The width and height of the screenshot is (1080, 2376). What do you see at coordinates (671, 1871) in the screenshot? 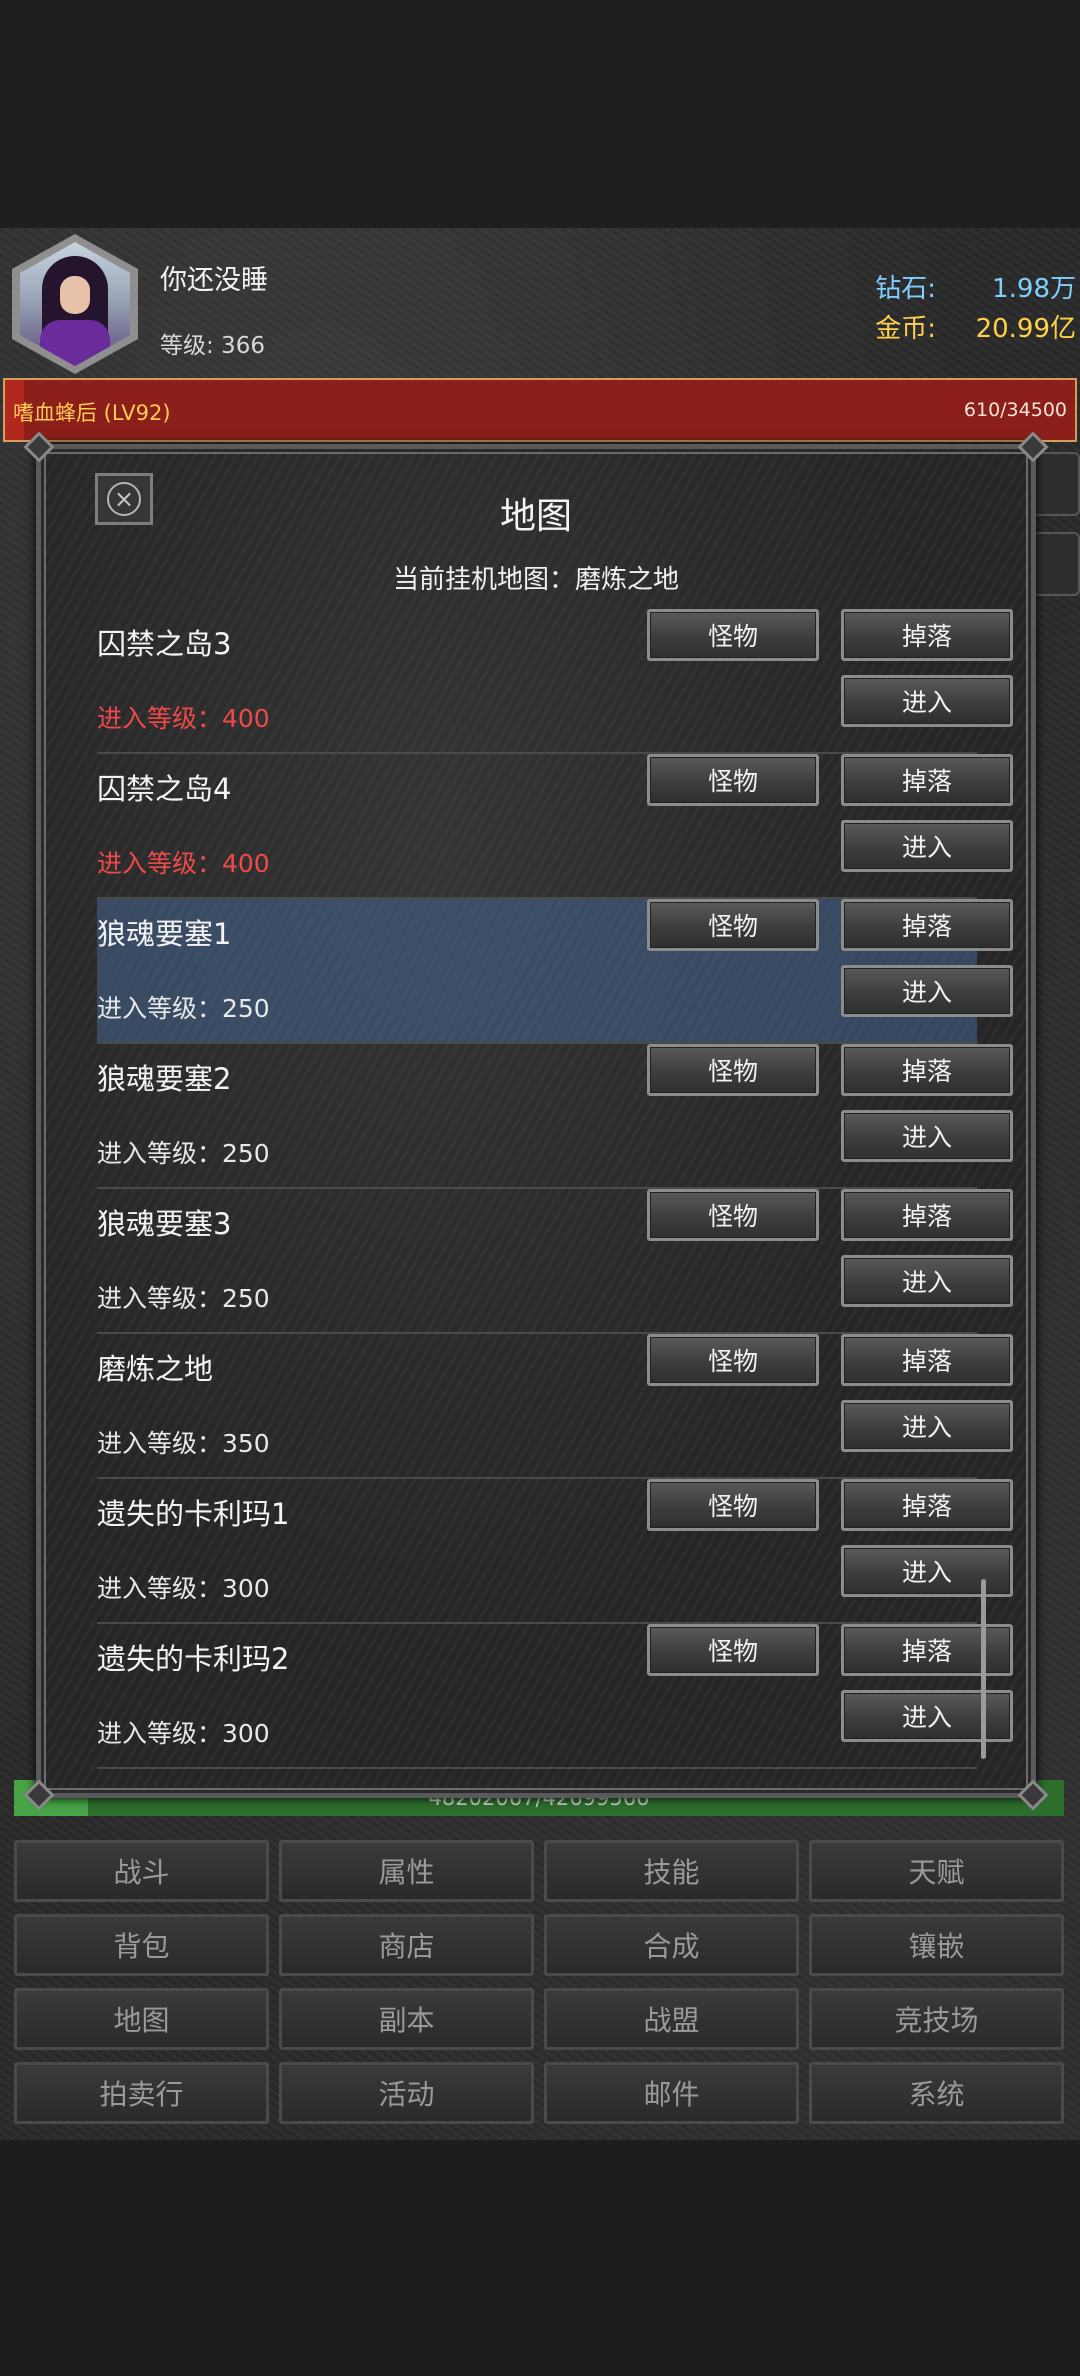
I see `nav-button: 技能` at bounding box center [671, 1871].